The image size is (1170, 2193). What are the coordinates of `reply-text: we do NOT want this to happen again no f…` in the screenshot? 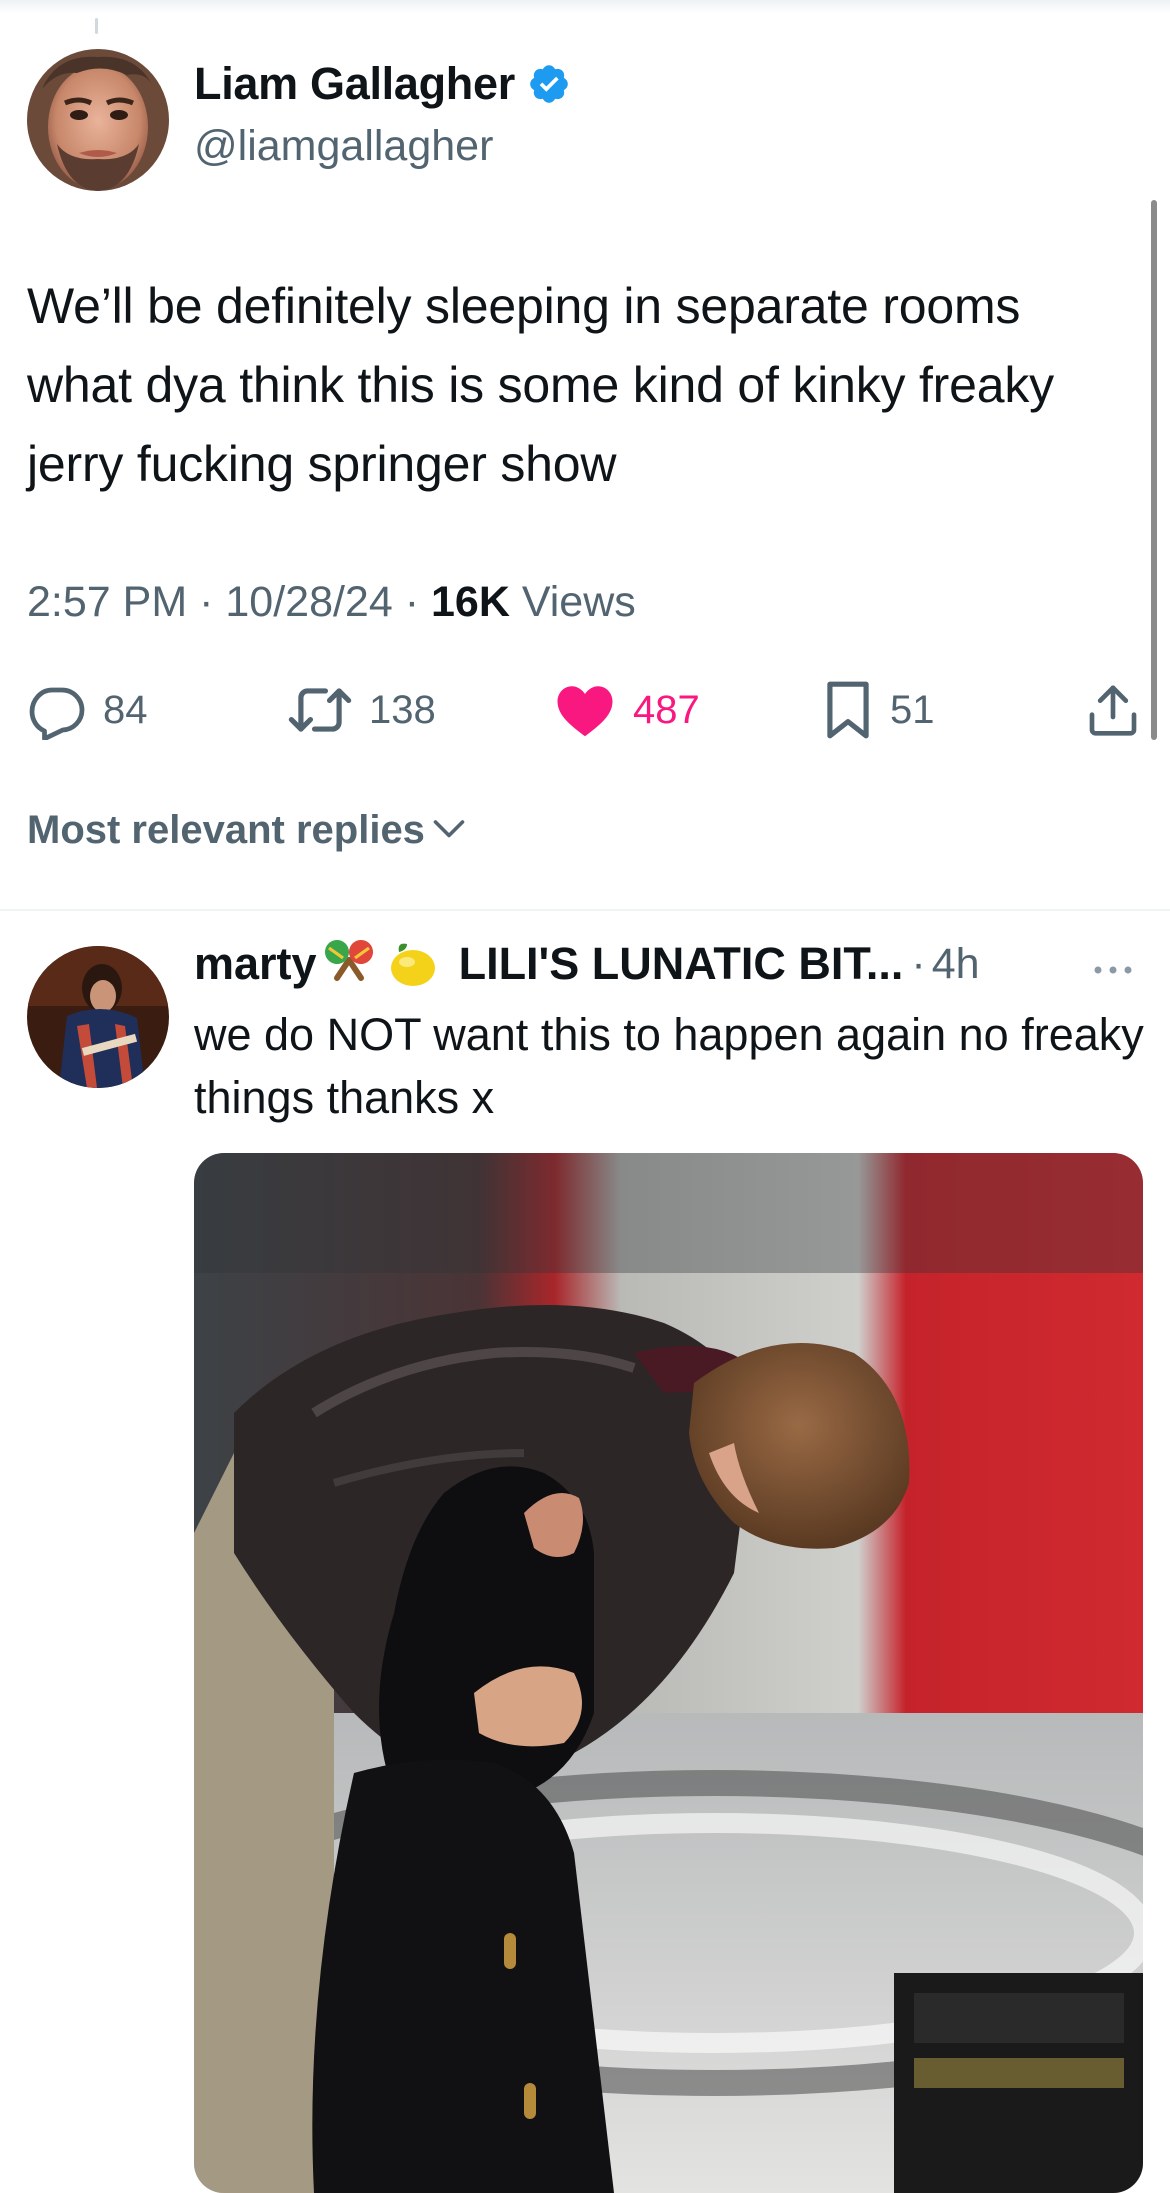 It's located at (669, 1066).